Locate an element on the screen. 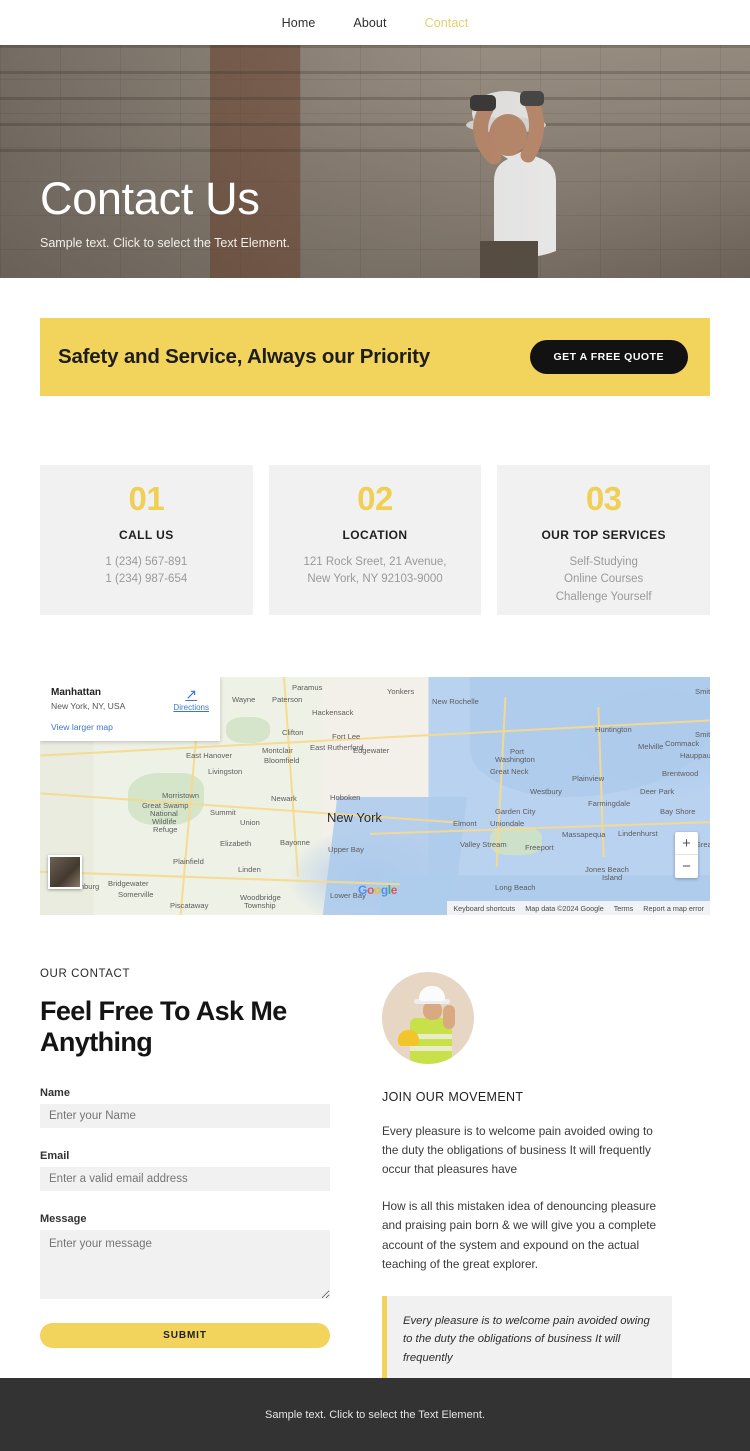  map-label: Hoboken is located at coordinates (345, 797).